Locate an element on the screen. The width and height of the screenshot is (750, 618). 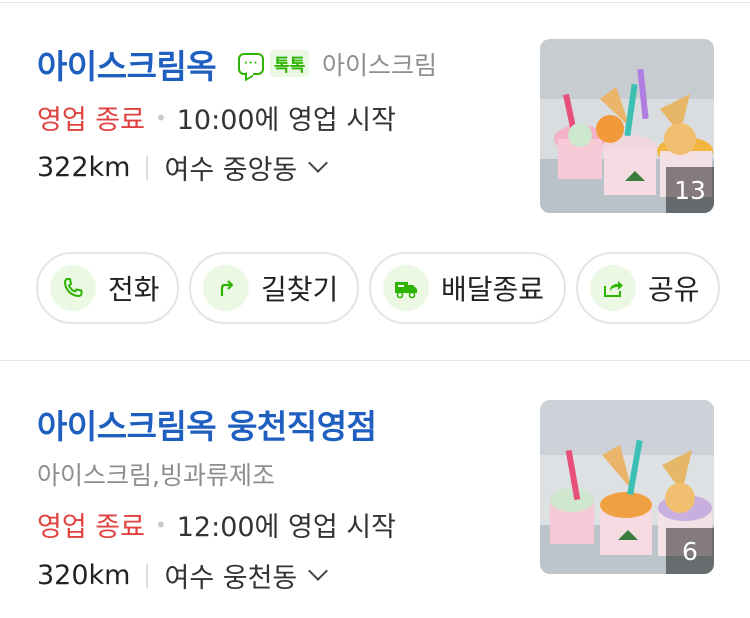
location-row: 320km 여수 웅천동 is located at coordinates (183, 575).